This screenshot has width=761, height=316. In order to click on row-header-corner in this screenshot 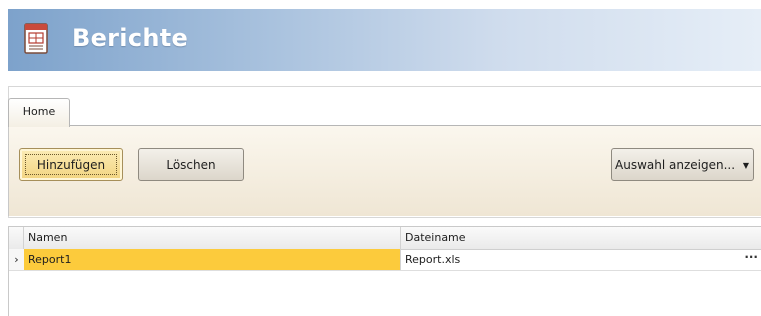, I will do `click(16, 238)`.